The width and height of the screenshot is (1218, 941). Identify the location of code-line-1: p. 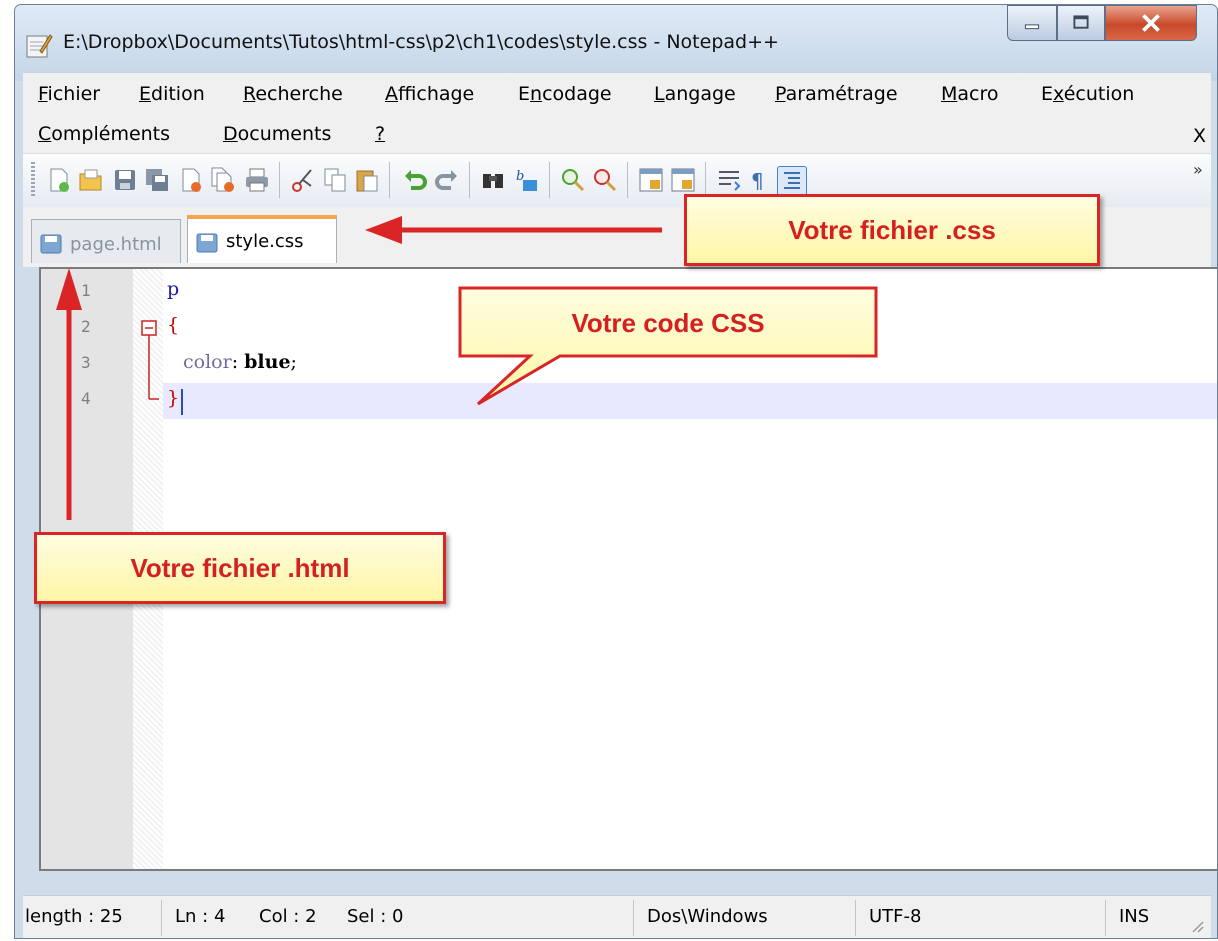
(173, 289).